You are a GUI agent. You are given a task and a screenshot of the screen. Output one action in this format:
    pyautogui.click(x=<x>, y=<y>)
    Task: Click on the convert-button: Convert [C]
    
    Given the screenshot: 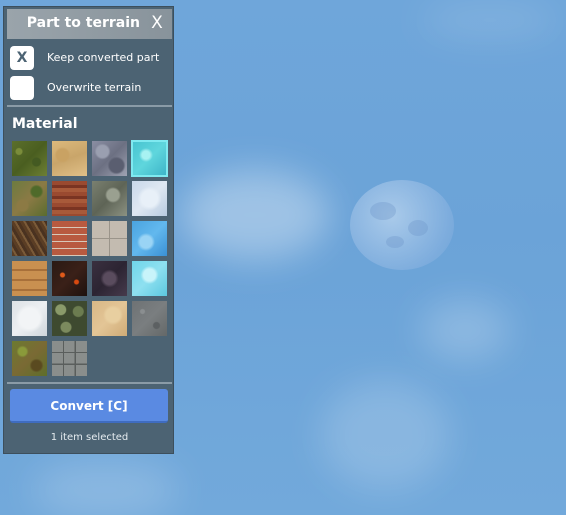 What is the action you would take?
    pyautogui.click(x=89, y=406)
    